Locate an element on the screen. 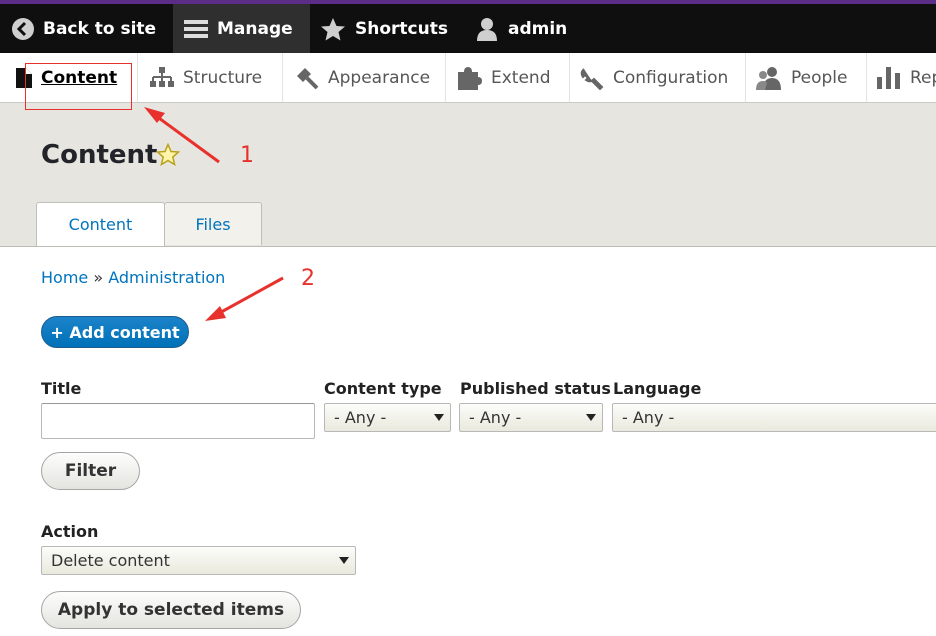  tab-label: Content is located at coordinates (100, 224).